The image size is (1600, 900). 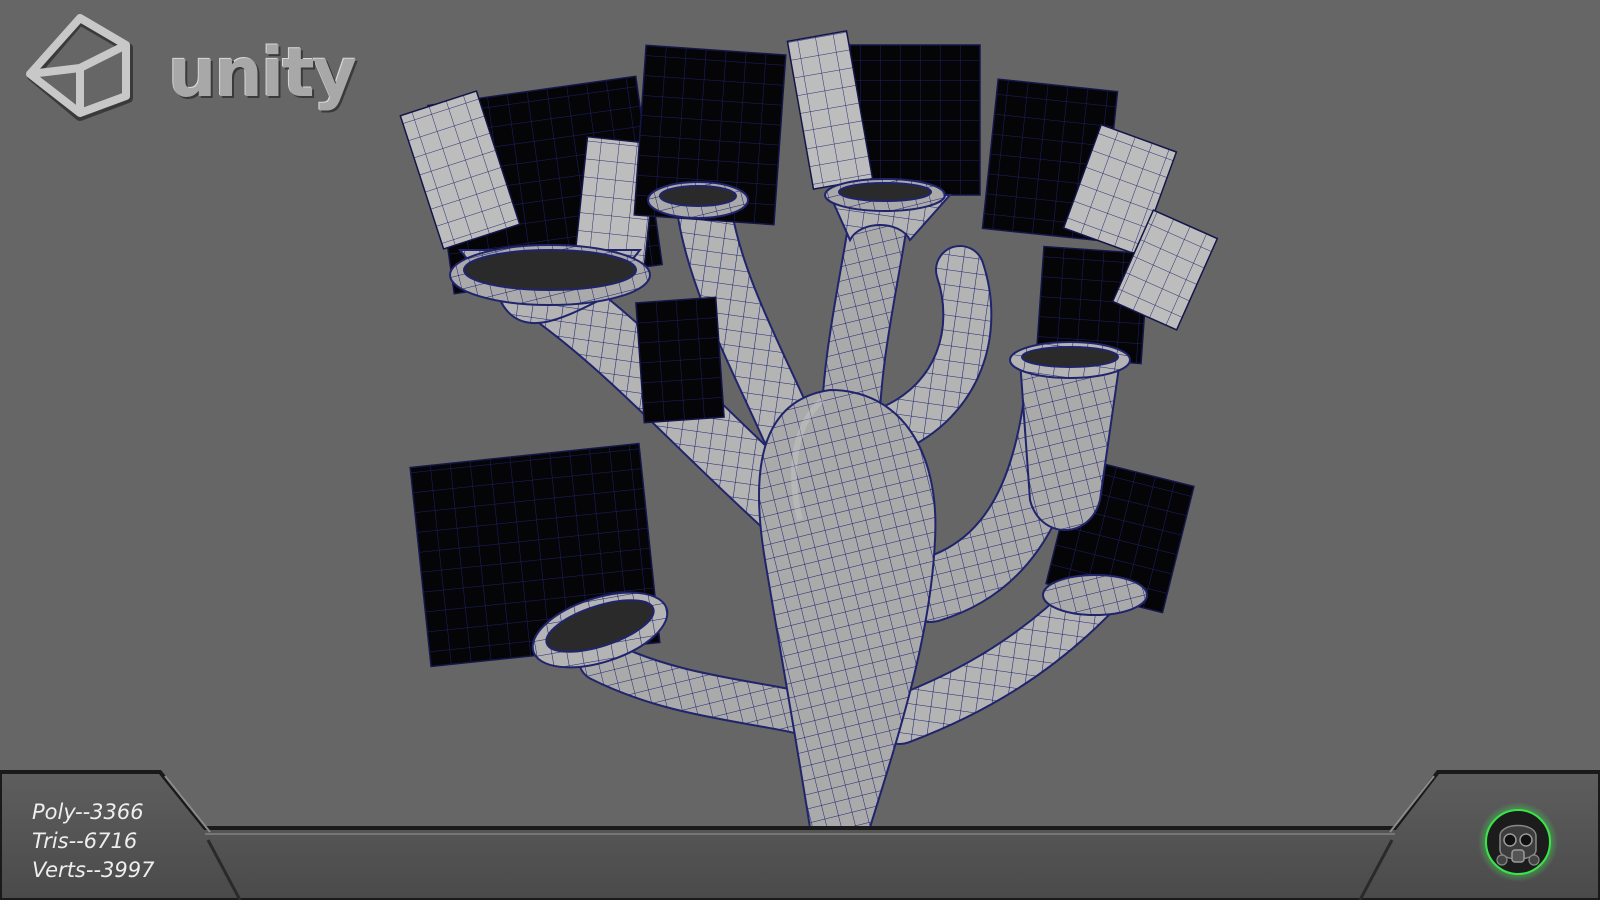 What do you see at coordinates (88, 812) in the screenshot?
I see `poly-count: Poly--3366` at bounding box center [88, 812].